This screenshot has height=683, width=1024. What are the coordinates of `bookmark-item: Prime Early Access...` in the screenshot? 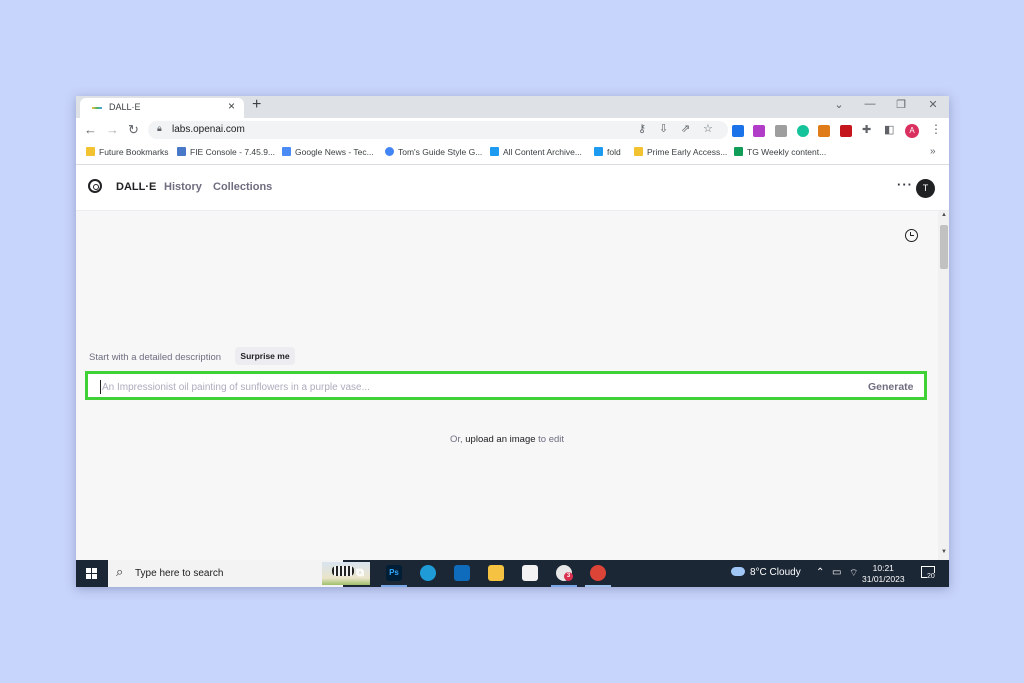 It's located at (680, 152).